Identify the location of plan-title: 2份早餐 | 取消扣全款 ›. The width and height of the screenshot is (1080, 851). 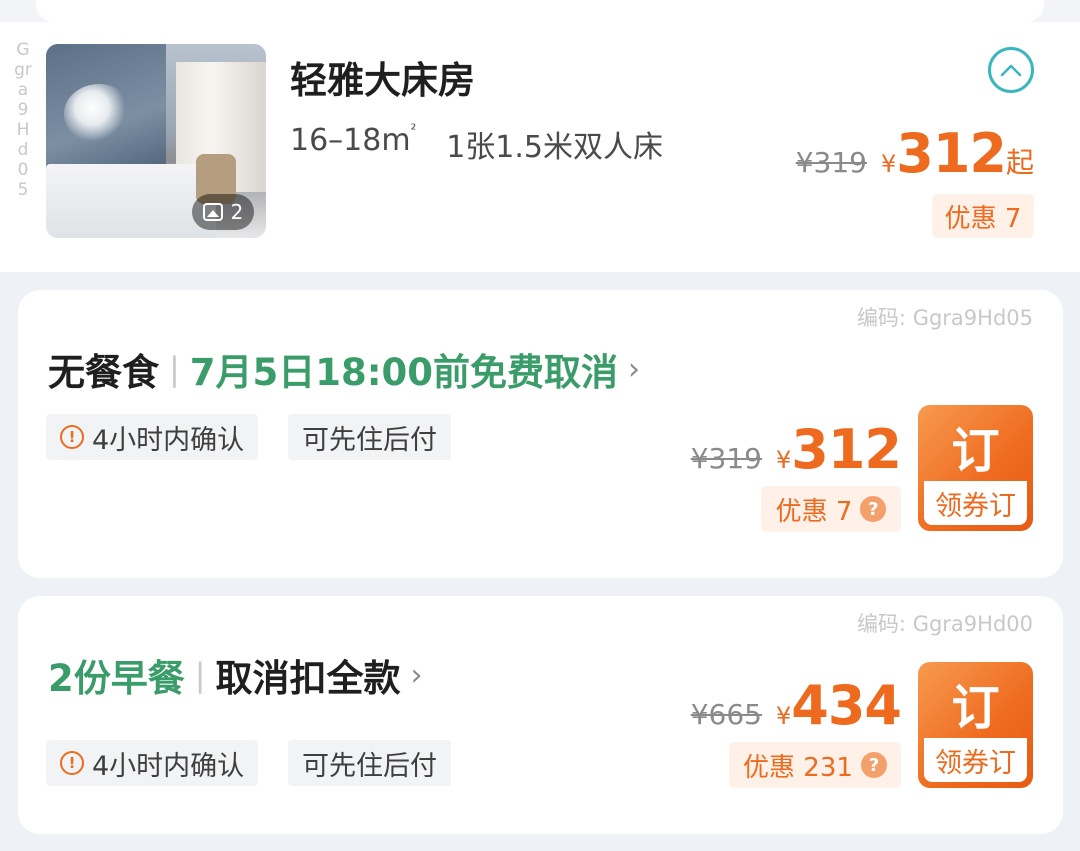
(235, 675).